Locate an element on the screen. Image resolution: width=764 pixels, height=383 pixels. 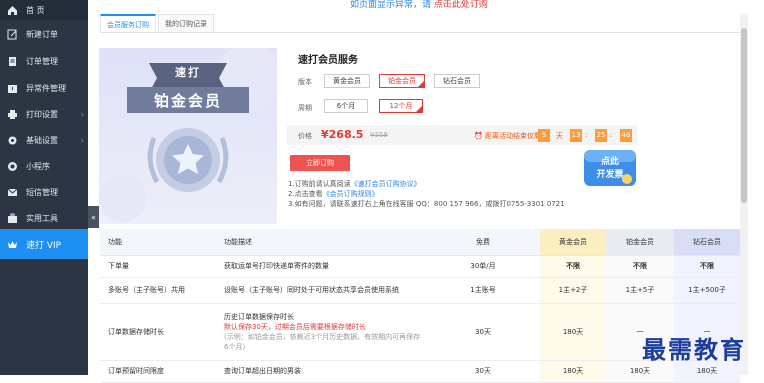
cell-platinum: 不限 is located at coordinates (640, 266).